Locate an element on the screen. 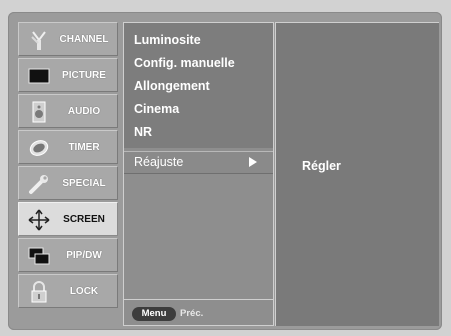 This screenshot has height=336, width=451. reajuste-label: Réajuste is located at coordinates (159, 162).